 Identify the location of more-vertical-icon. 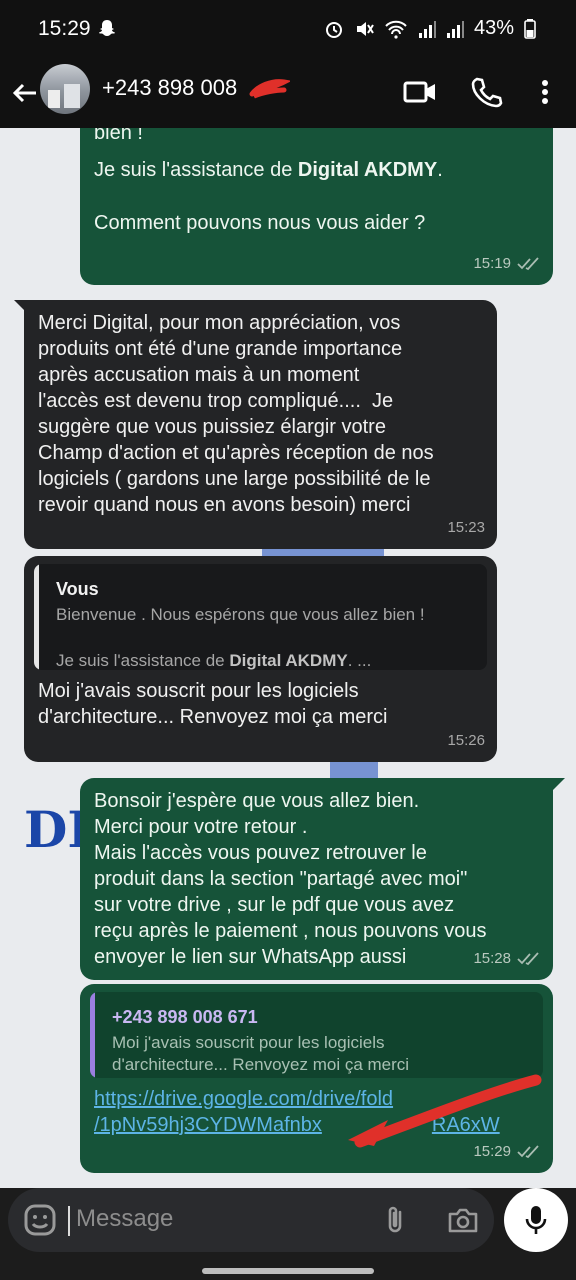
(545, 92).